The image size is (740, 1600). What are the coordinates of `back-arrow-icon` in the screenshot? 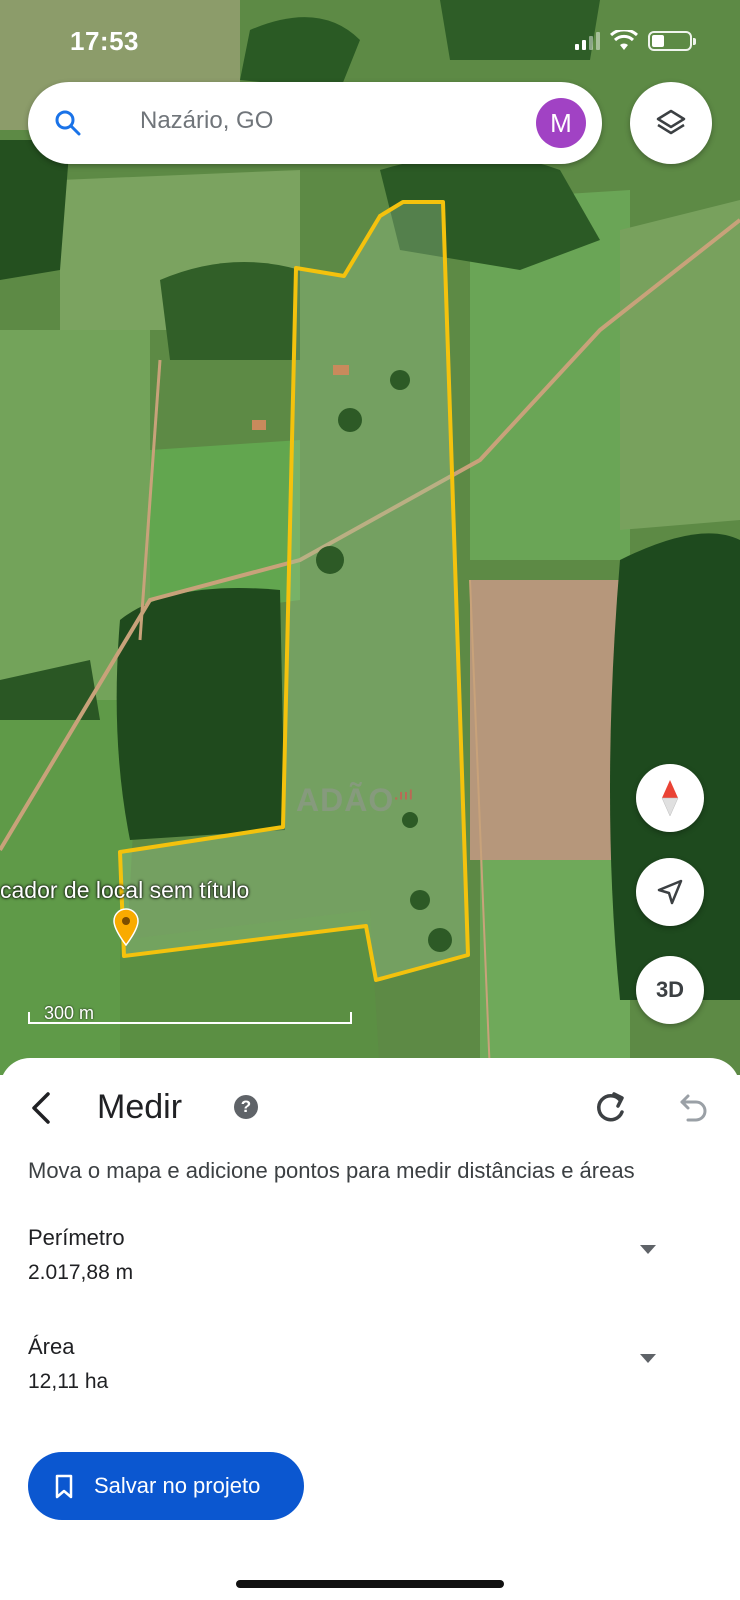 It's located at (42, 1108).